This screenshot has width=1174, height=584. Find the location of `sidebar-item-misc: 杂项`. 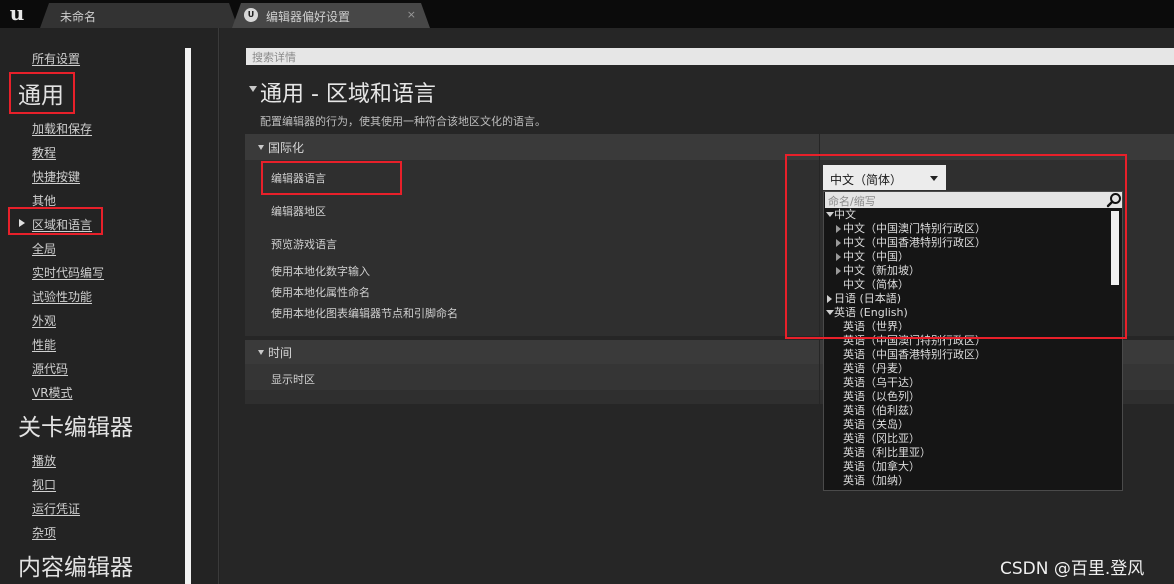

sidebar-item-misc: 杂项 is located at coordinates (44, 532).